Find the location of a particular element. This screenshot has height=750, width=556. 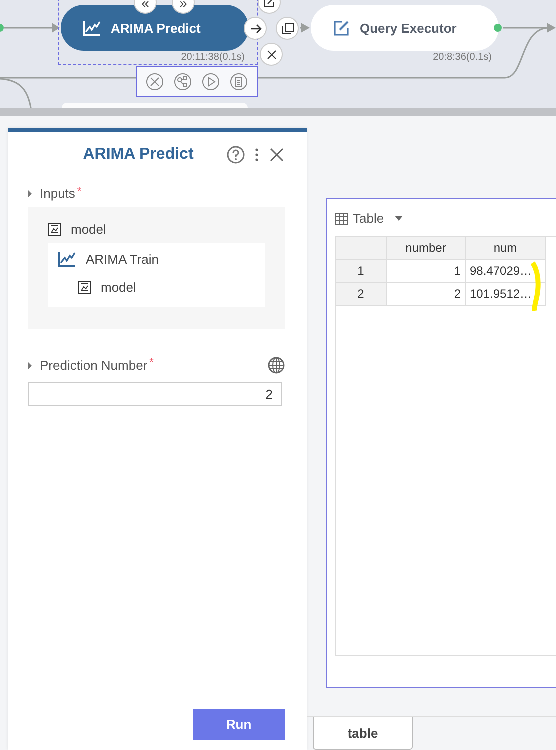

port-dot is located at coordinates (498, 28).